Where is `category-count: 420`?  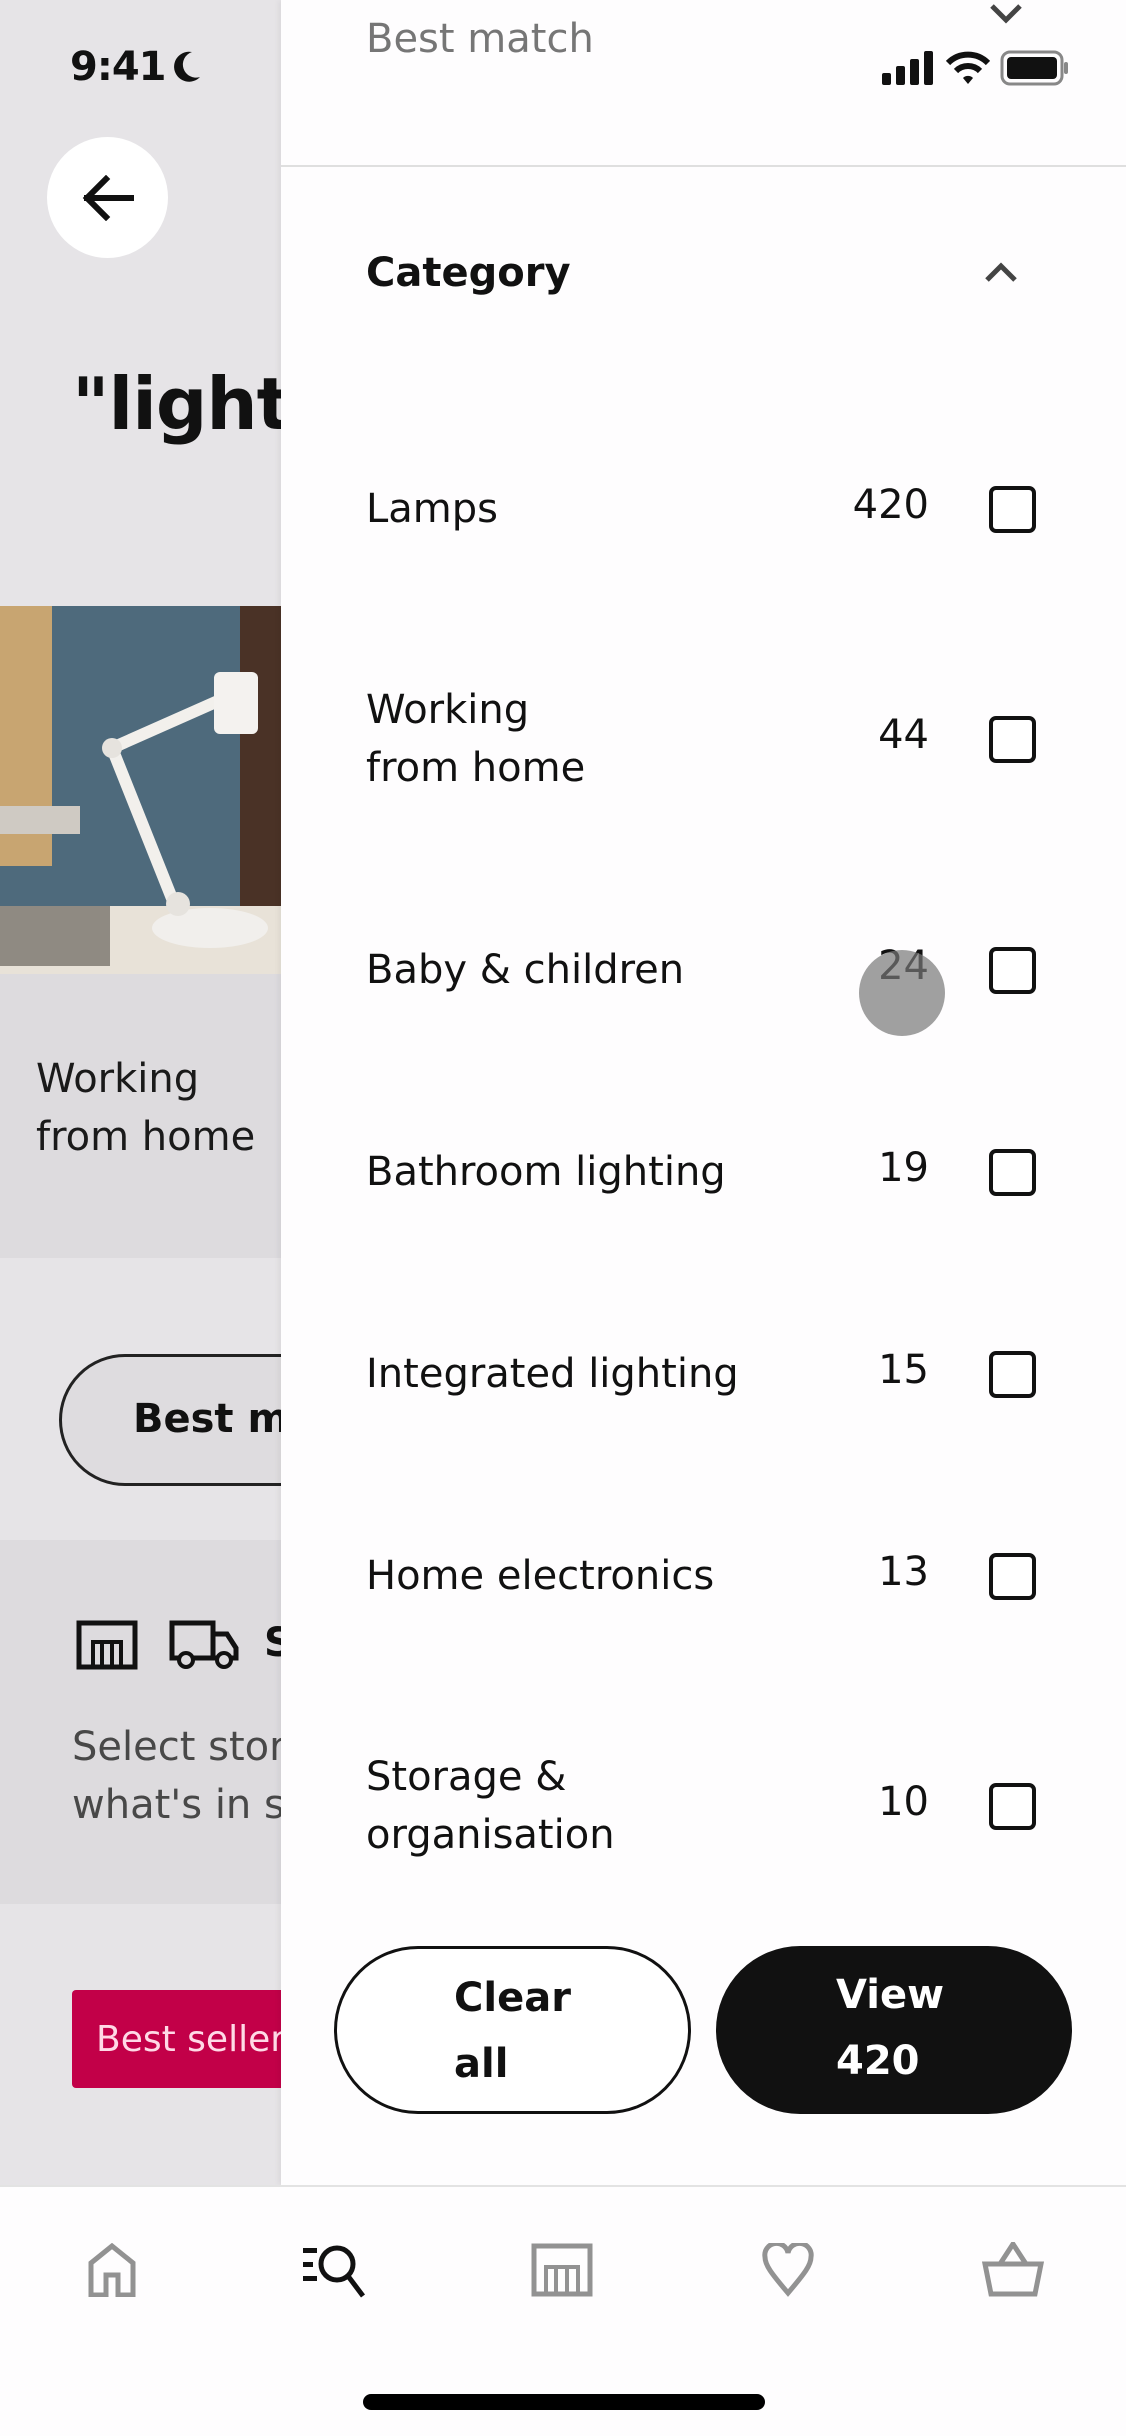 category-count: 420 is located at coordinates (890, 505).